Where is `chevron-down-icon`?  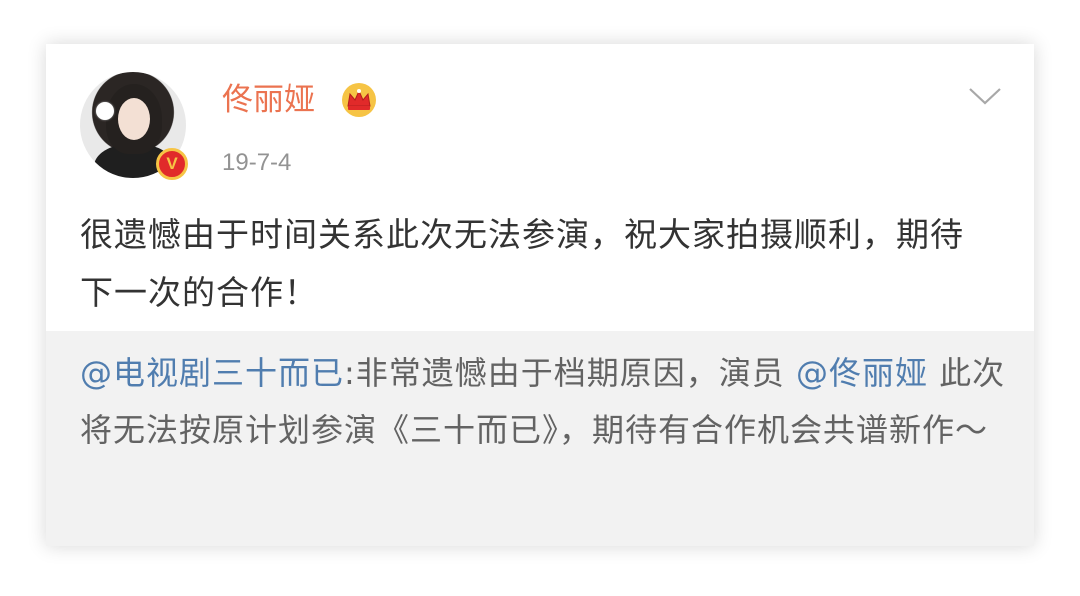
chevron-down-icon is located at coordinates (985, 96).